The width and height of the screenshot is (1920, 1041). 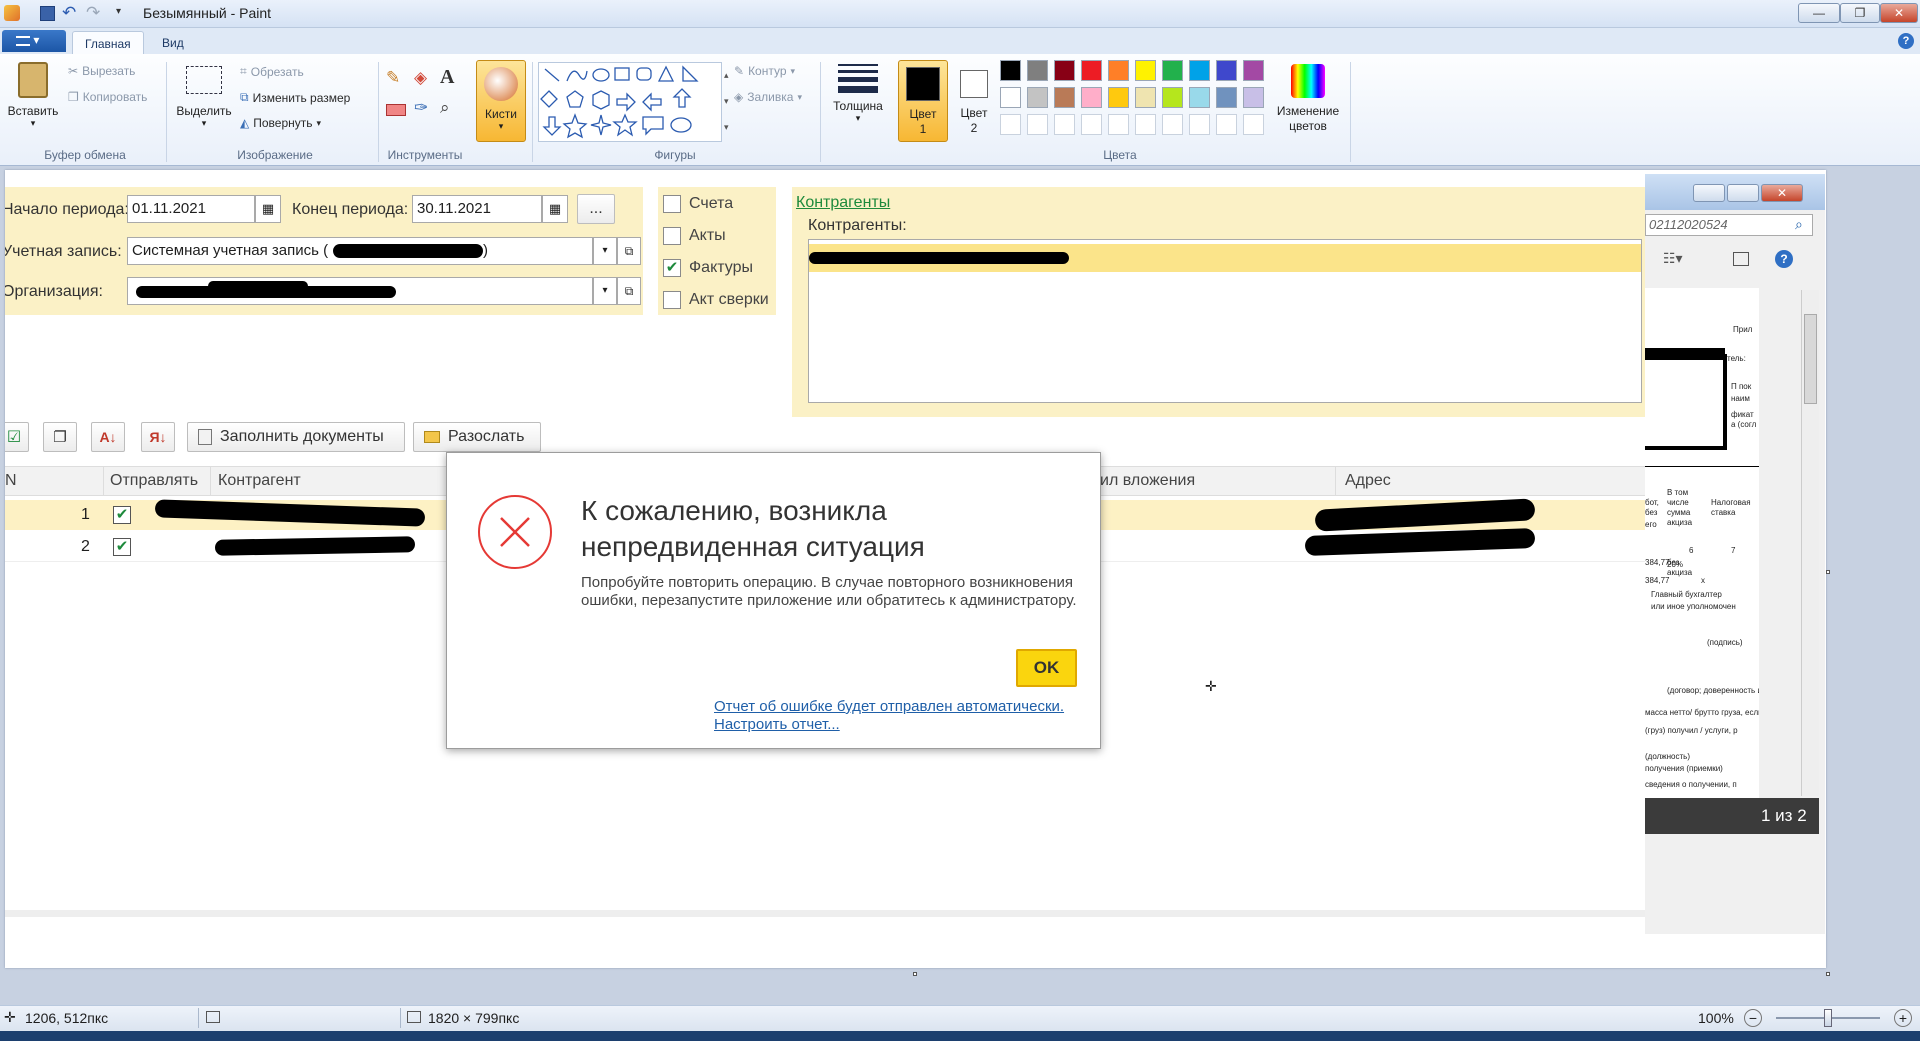 What do you see at coordinates (672, 268) in the screenshot?
I see `checkbox: ✔` at bounding box center [672, 268].